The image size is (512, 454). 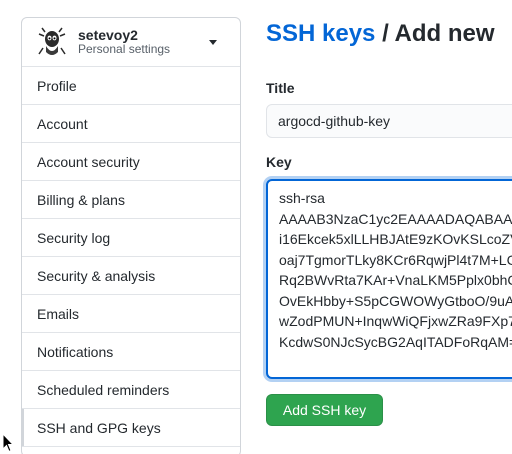 What do you see at coordinates (131, 314) in the screenshot?
I see `sidebar-item-emails: Emails` at bounding box center [131, 314].